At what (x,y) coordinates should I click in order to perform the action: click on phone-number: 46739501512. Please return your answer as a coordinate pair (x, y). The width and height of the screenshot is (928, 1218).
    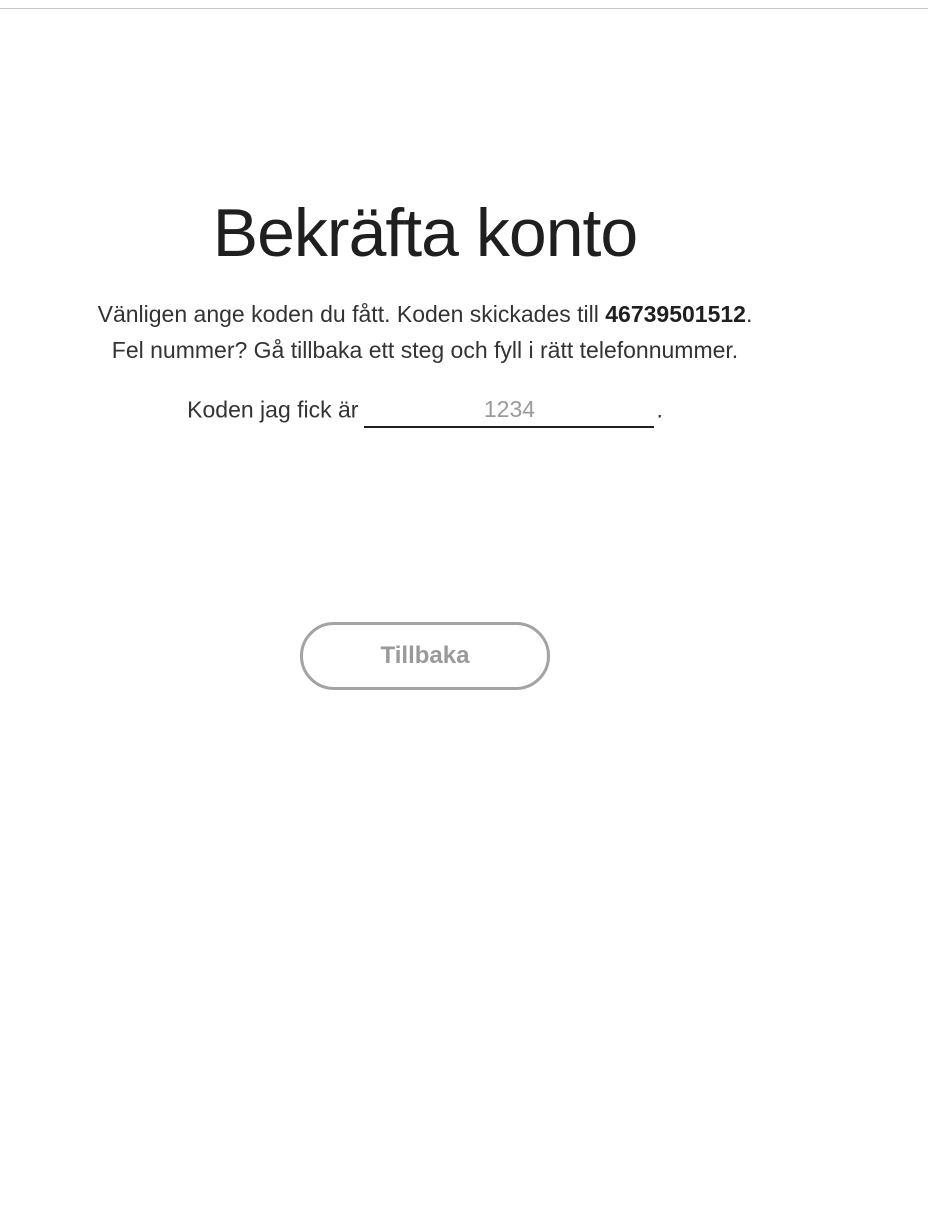
    Looking at the image, I should click on (675, 314).